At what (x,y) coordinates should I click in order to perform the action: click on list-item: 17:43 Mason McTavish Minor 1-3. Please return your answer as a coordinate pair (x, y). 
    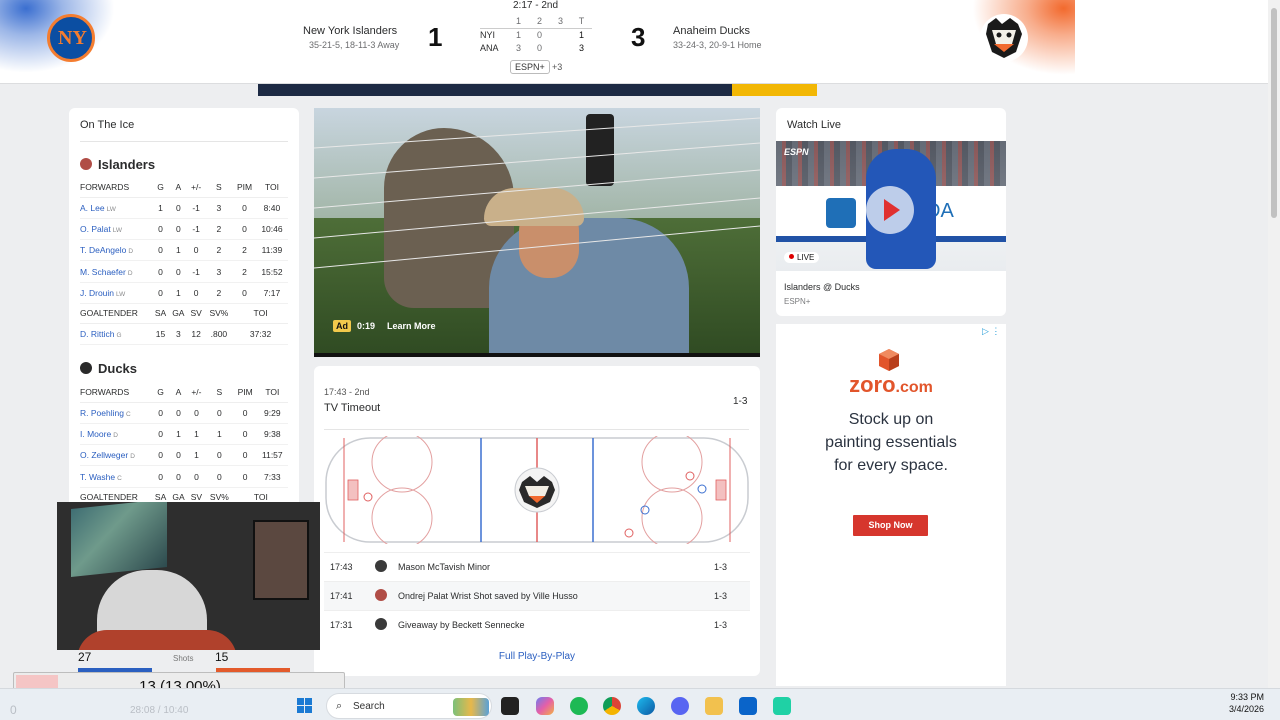
    Looking at the image, I should click on (537, 566).